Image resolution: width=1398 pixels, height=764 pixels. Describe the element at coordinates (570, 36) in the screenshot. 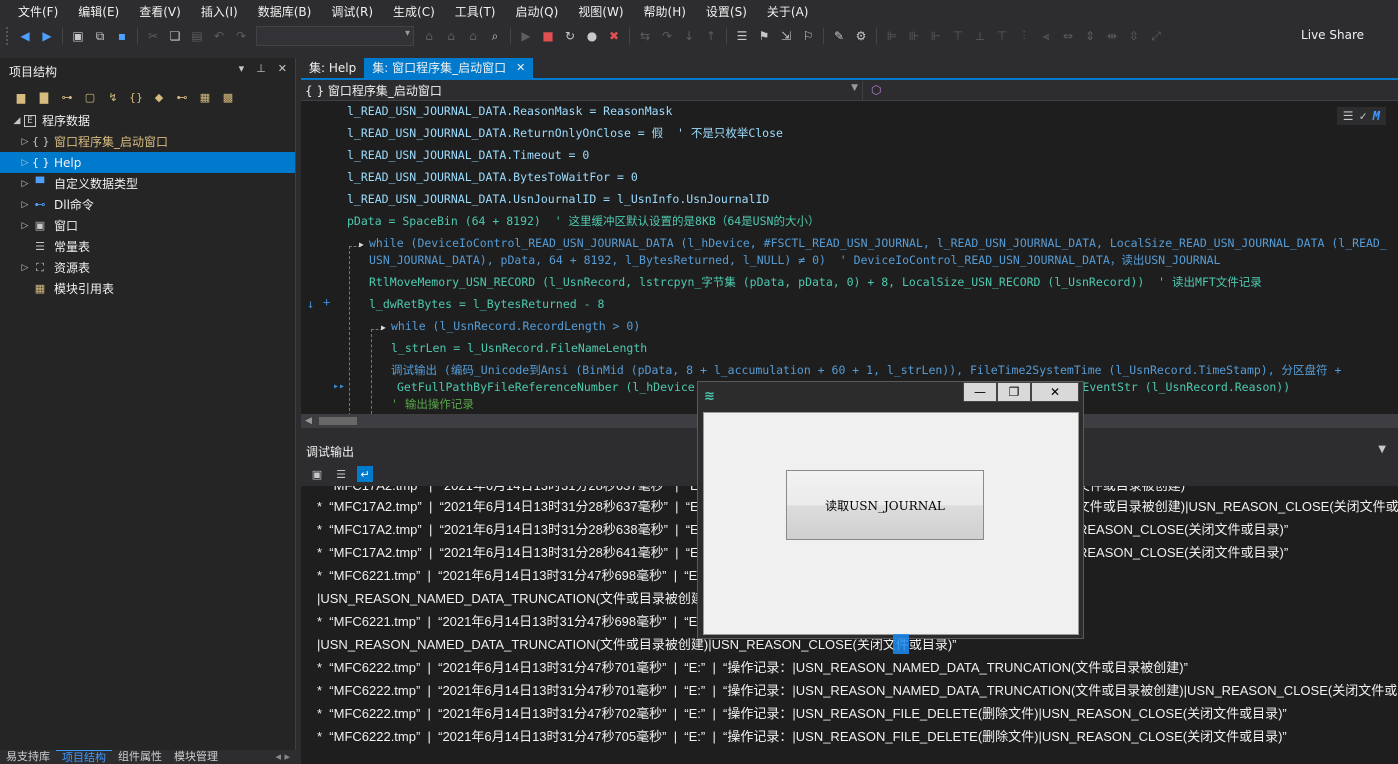

I see `restart-icon: ↻` at that location.